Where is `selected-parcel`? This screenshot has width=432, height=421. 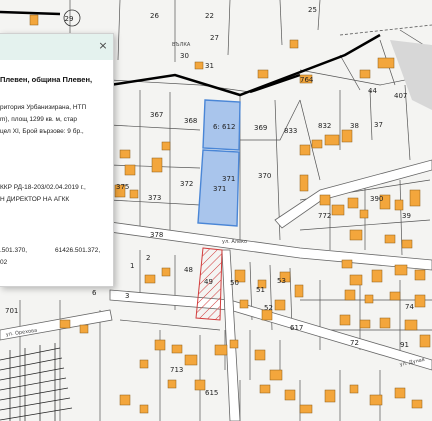
selected-parcel is located at coordinates (219, 163).